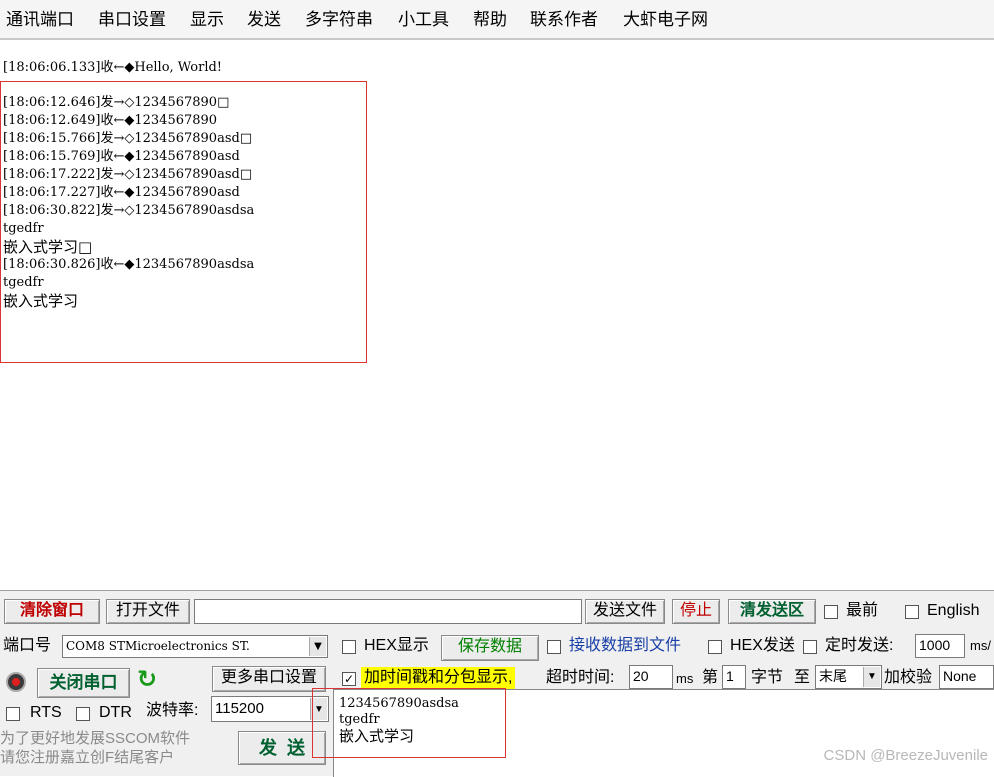 The height and width of the screenshot is (777, 994). I want to click on menu-serial-settings: 串口设置, so click(132, 20).